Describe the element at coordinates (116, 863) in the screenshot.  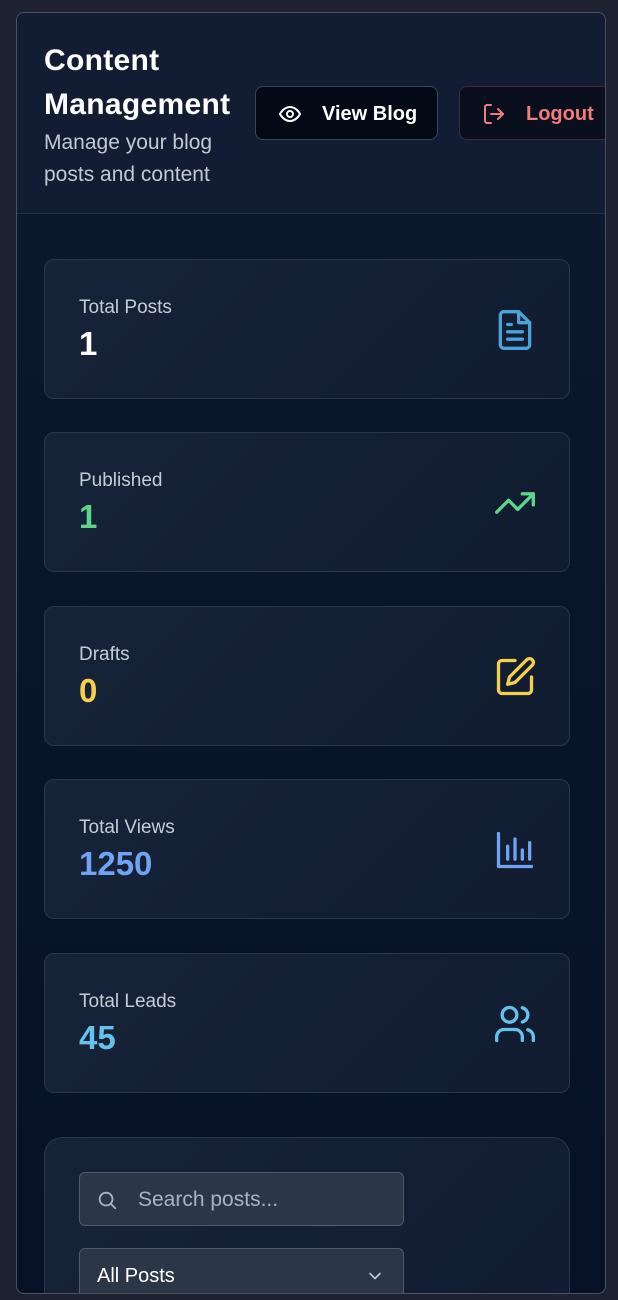
I see `stat-value: 1250` at that location.